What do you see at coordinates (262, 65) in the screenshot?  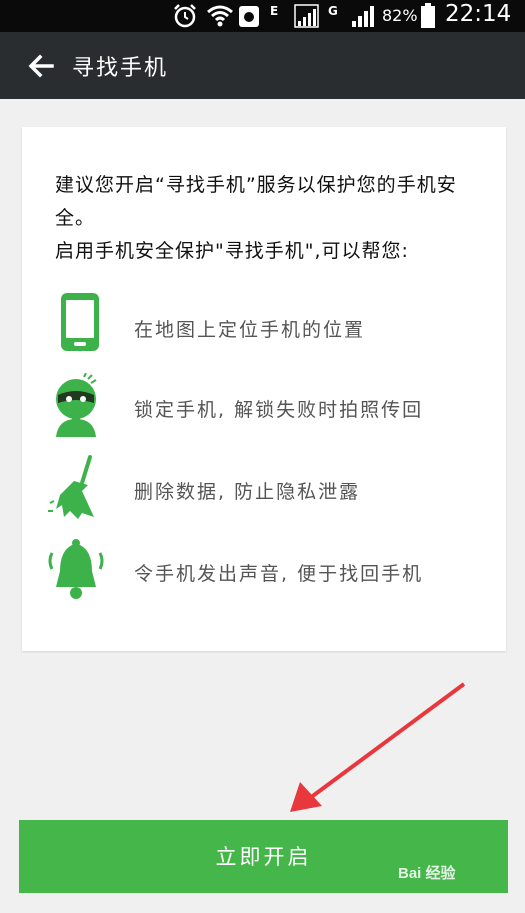 I see `app-bar: 寻找手机` at bounding box center [262, 65].